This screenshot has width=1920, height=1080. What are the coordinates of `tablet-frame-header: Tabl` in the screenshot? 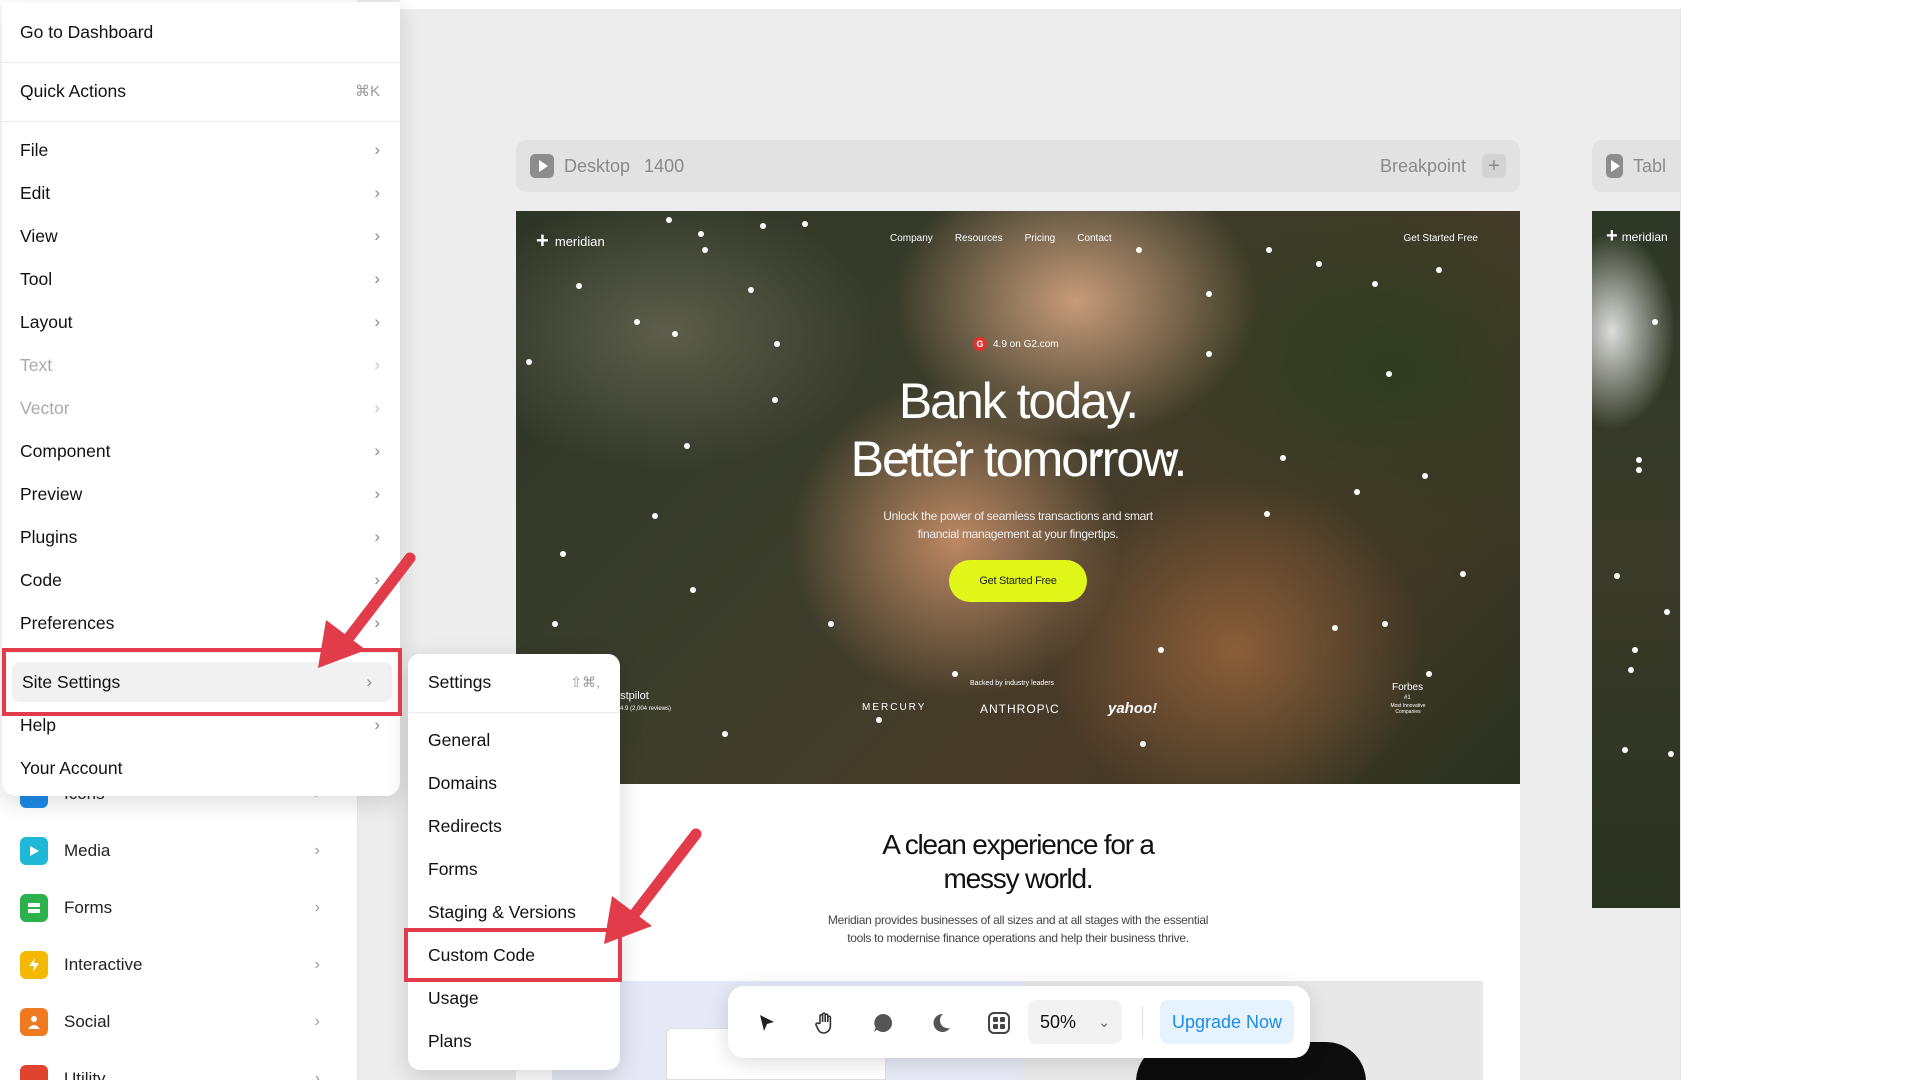 It's located at (1636, 166).